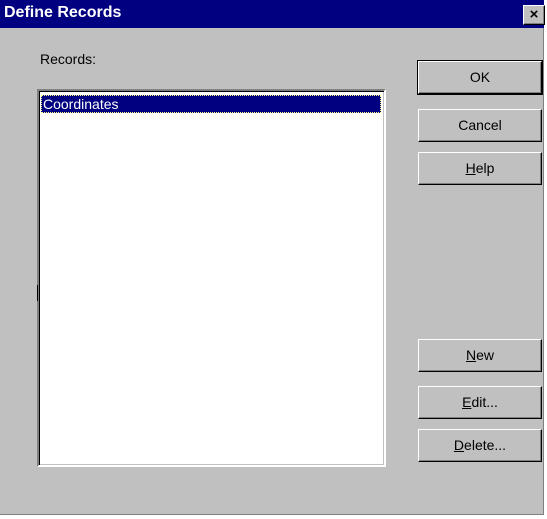  I want to click on help-label-rest: elp, so click(485, 168).